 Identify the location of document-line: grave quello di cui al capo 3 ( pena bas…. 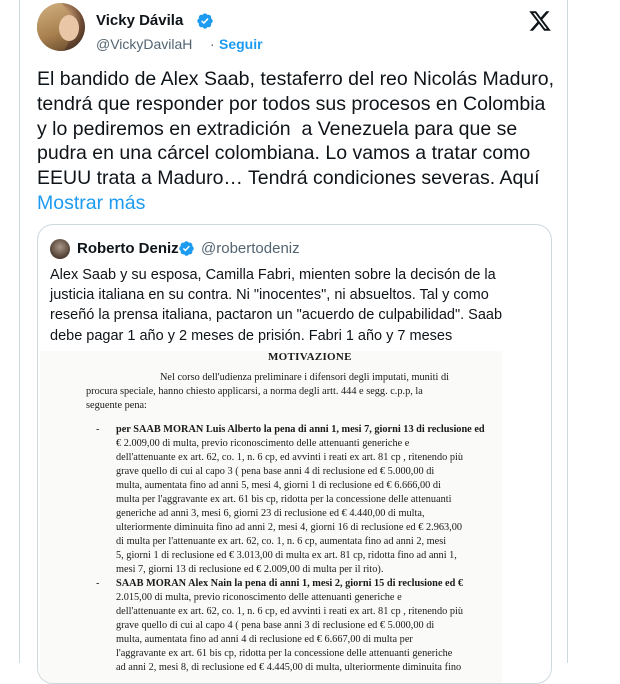
(275, 471).